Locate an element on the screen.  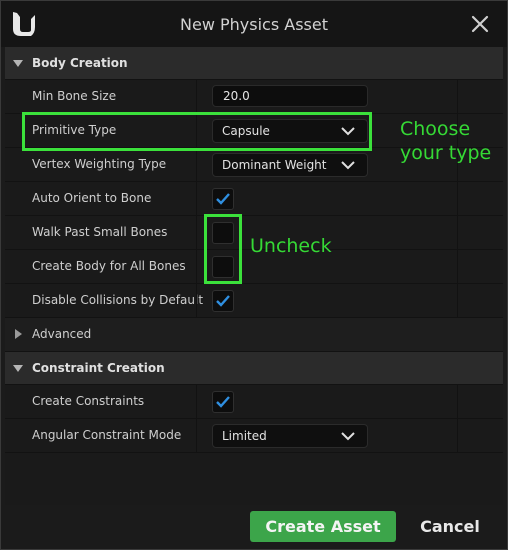
row-create-constraints: Create Constraints is located at coordinates (254, 402).